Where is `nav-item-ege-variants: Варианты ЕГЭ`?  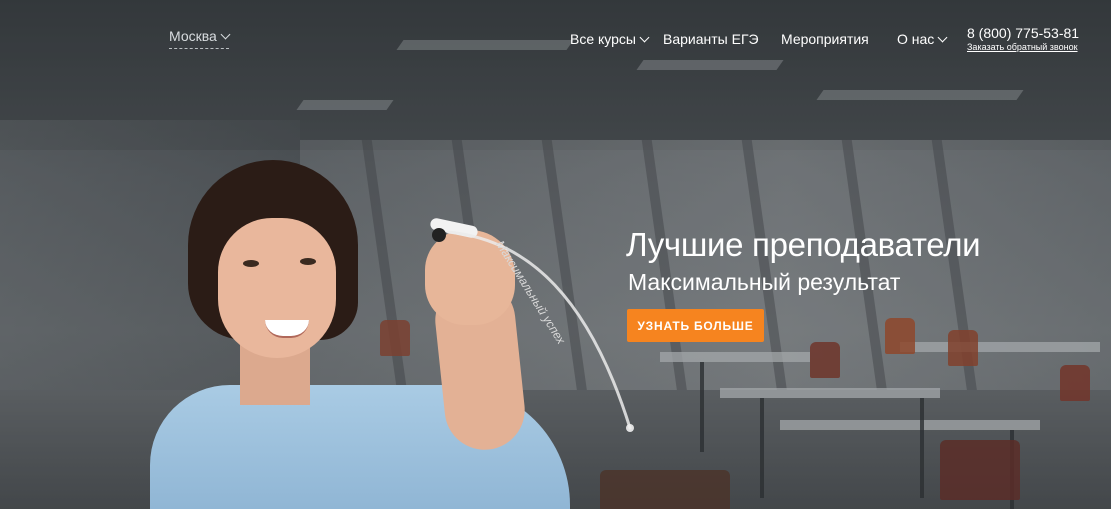
nav-item-ege-variants: Варианты ЕГЭ is located at coordinates (711, 39).